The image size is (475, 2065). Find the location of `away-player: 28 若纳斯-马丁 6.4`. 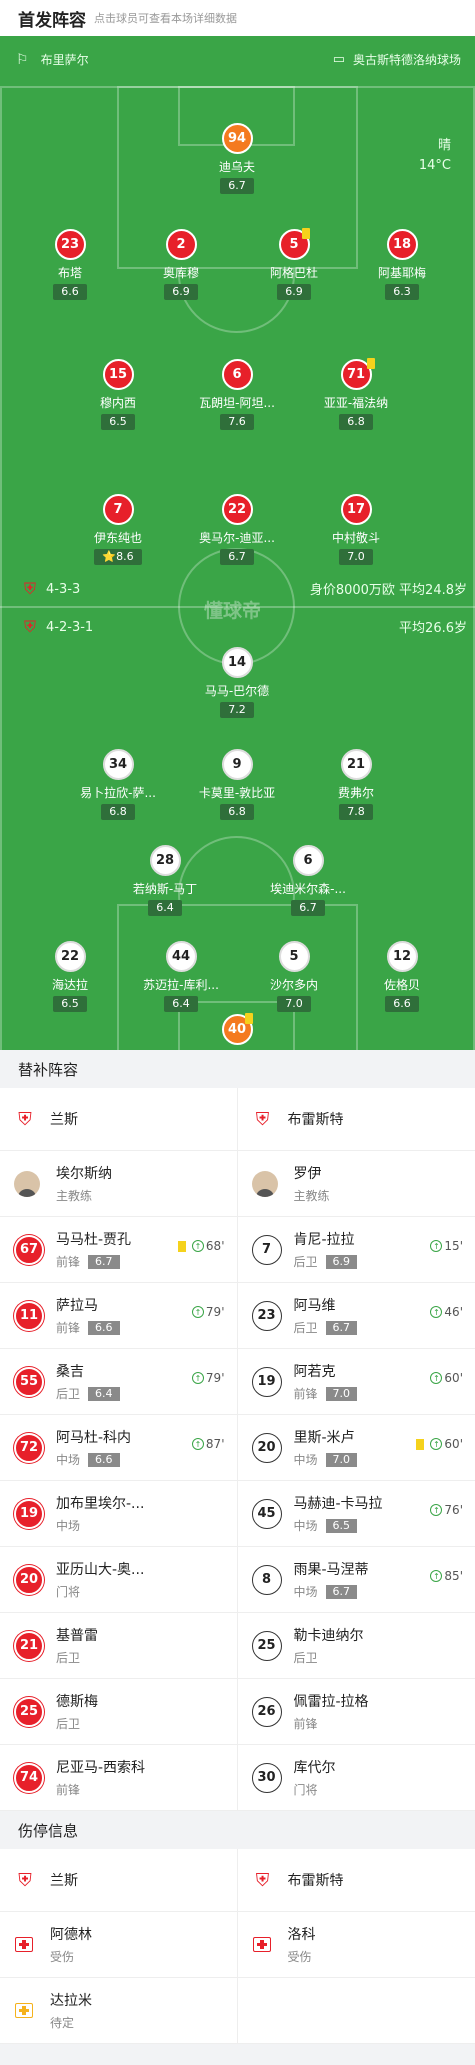

away-player: 28 若纳斯-马丁 6.4 is located at coordinates (165, 880).